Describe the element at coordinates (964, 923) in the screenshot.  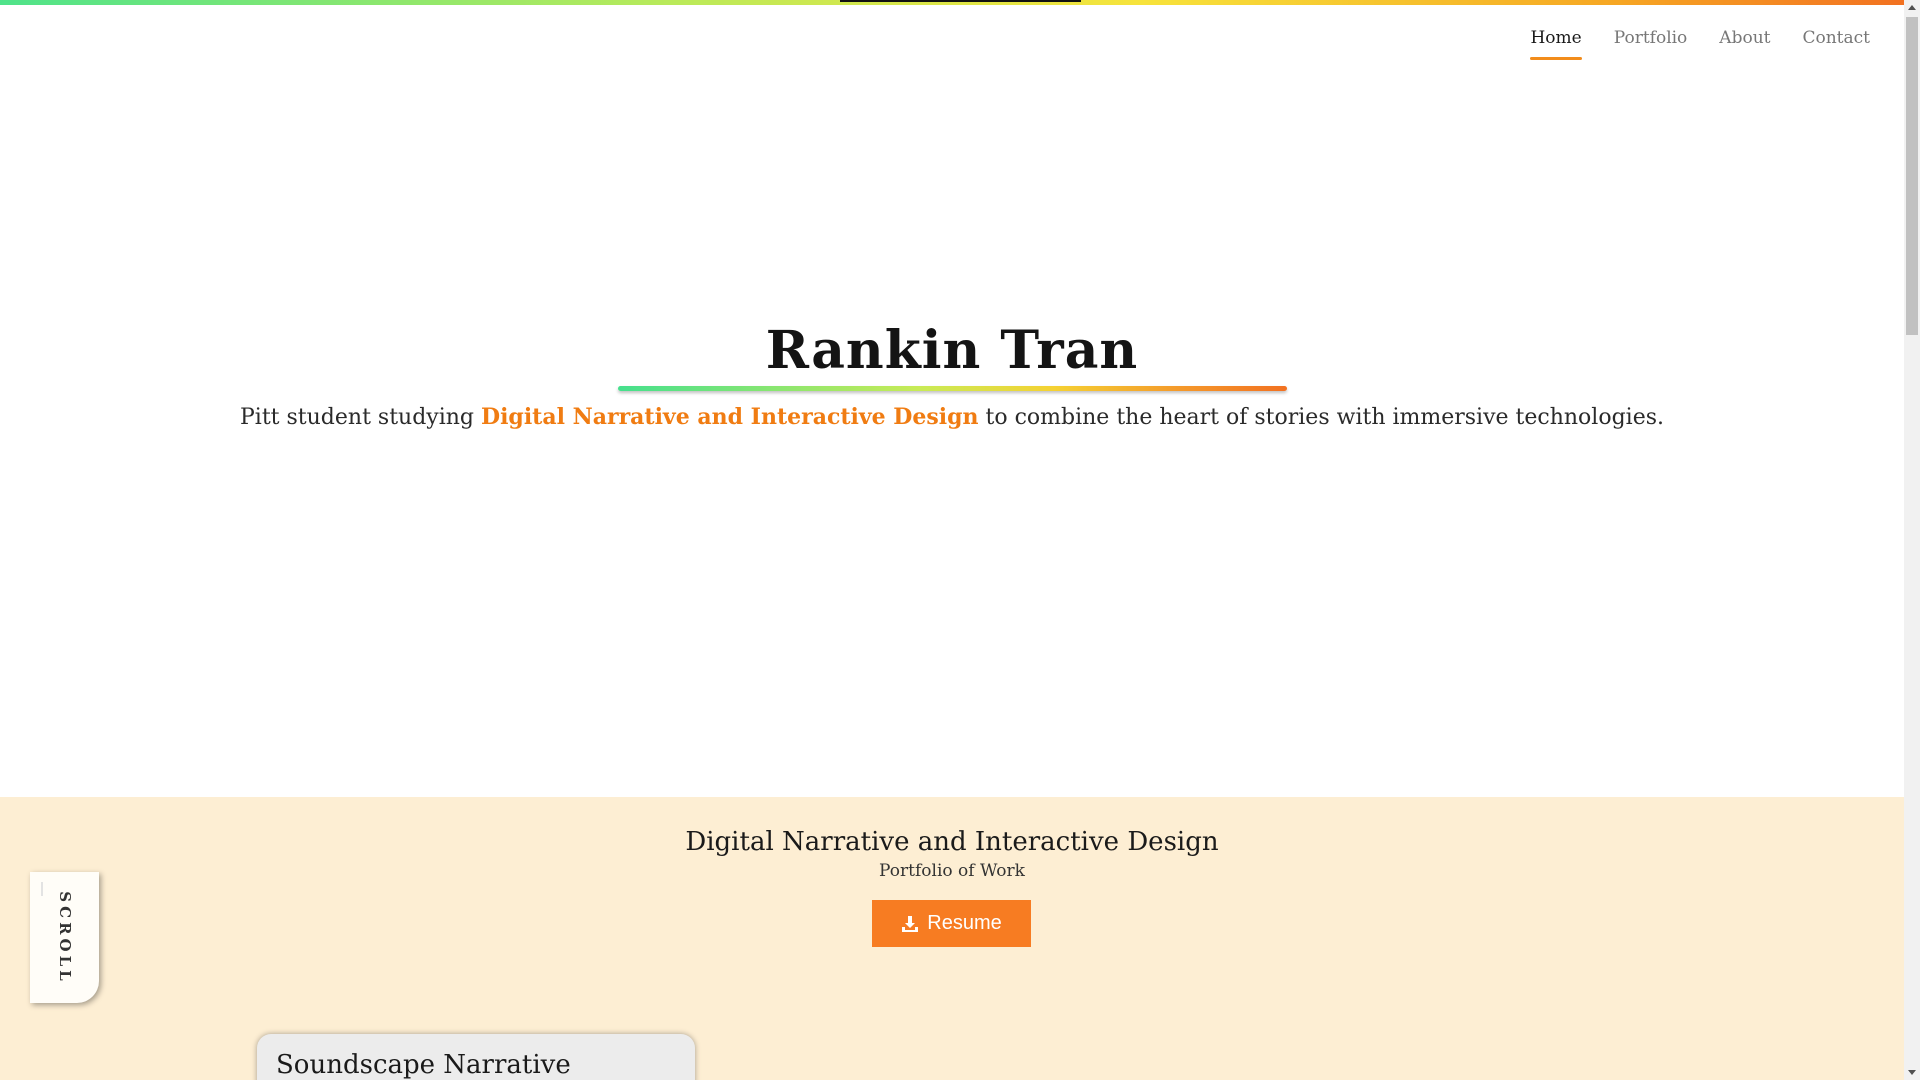
I see `resume-label: Resume` at that location.